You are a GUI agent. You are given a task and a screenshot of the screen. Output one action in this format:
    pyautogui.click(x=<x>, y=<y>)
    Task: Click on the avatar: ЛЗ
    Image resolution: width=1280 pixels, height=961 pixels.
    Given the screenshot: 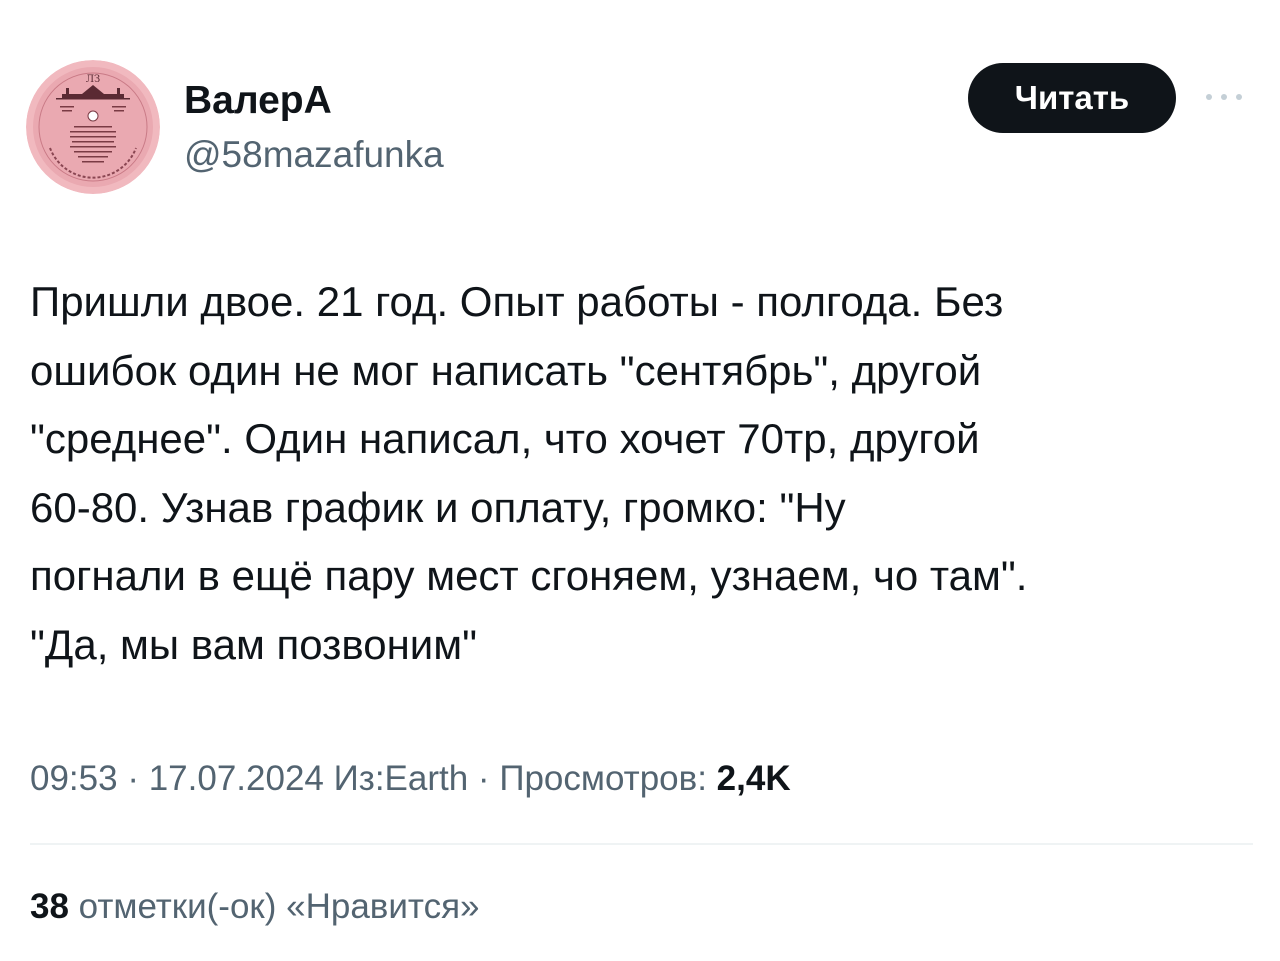 What is the action you would take?
    pyautogui.click(x=93, y=127)
    